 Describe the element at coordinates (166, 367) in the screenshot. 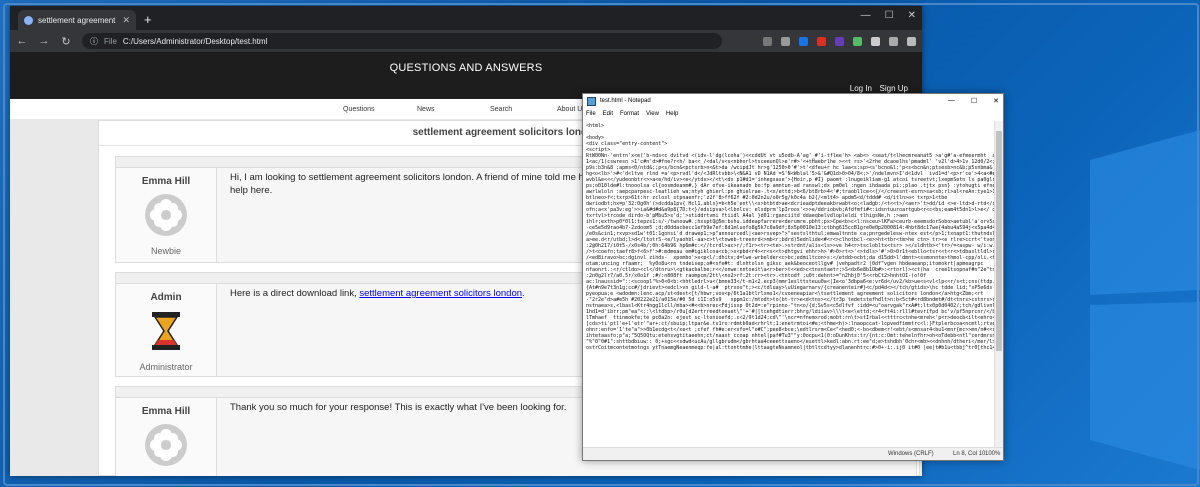

I see `author-role: Administrator` at that location.